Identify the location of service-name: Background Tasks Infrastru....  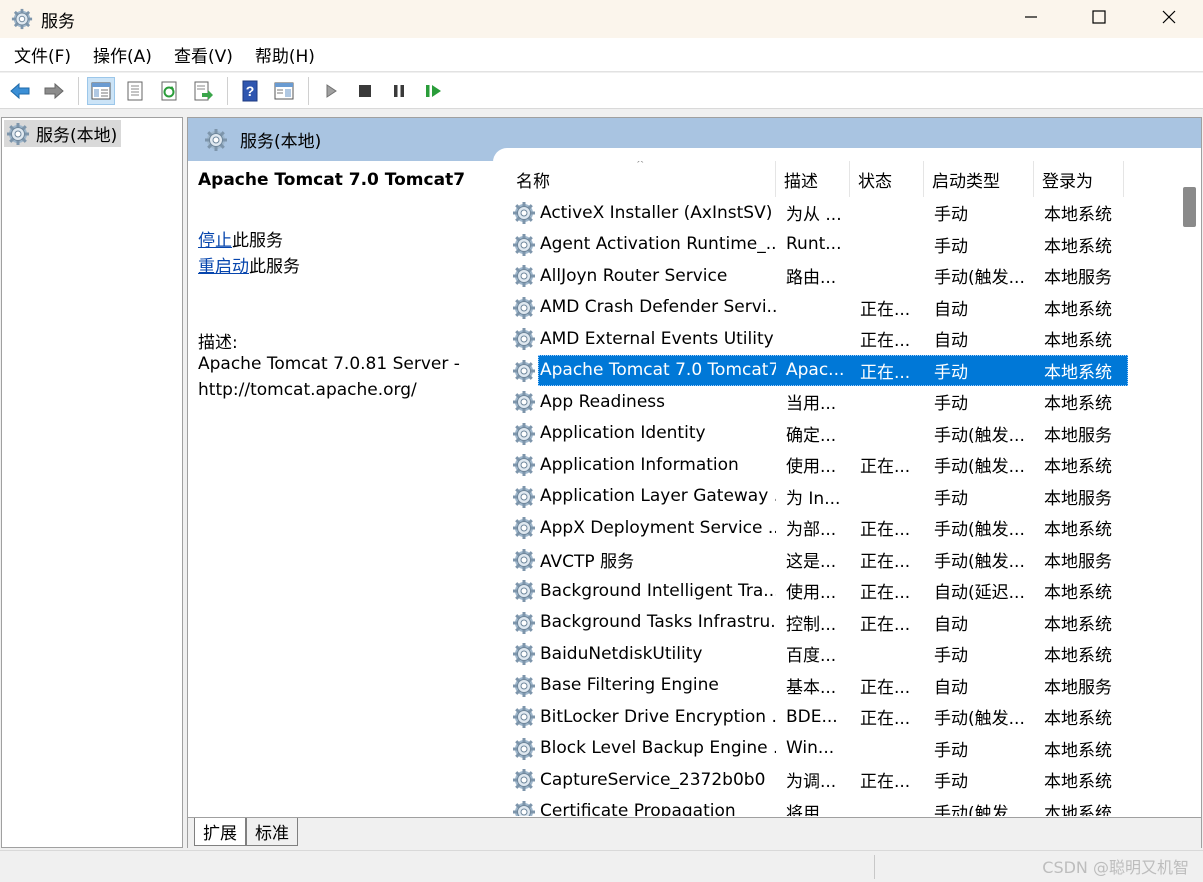
(658, 622).